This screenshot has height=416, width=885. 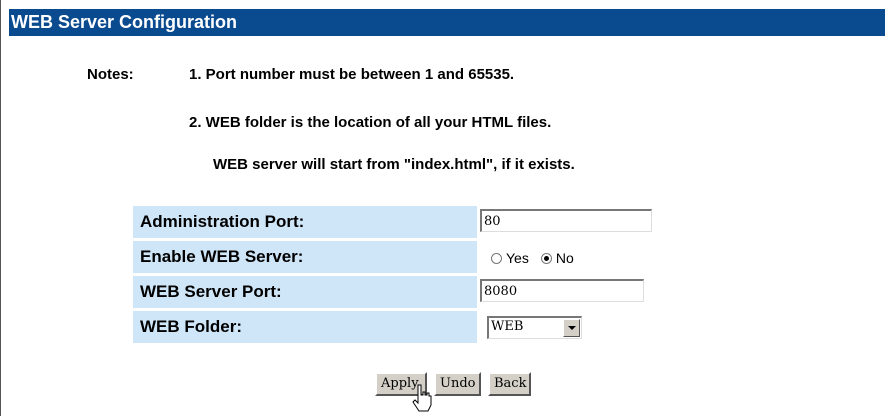 What do you see at coordinates (564, 258) in the screenshot?
I see `radio-no-label: No` at bounding box center [564, 258].